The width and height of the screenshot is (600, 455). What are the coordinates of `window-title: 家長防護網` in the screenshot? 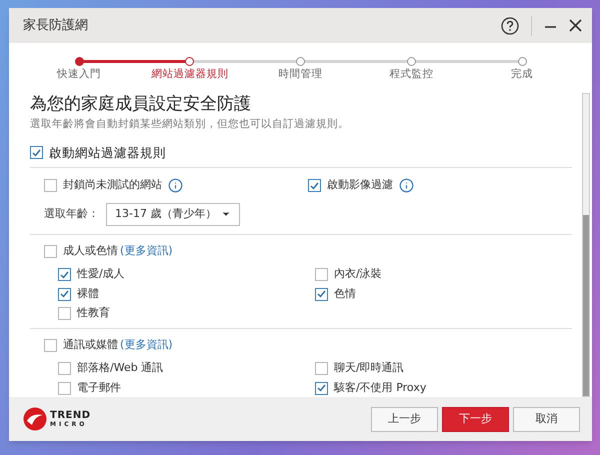 It's located at (56, 25).